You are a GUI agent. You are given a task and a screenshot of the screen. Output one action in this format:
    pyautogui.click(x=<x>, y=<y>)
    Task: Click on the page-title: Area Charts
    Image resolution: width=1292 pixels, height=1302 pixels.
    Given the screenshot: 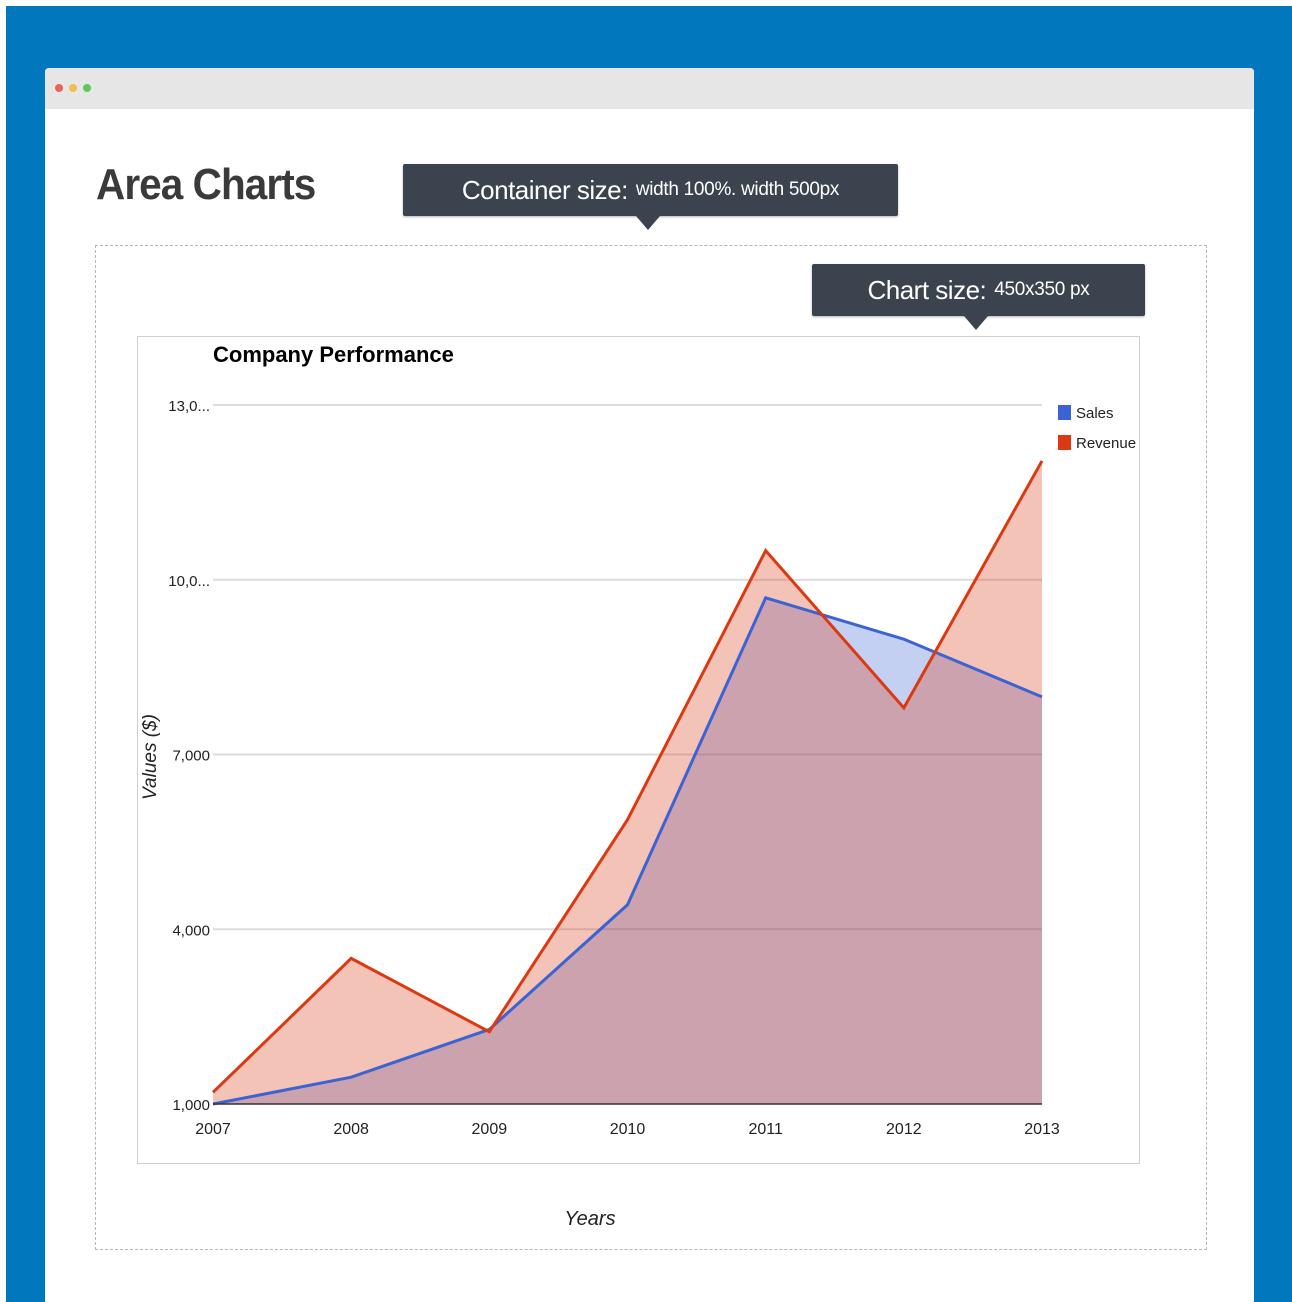 What is the action you would take?
    pyautogui.click(x=206, y=184)
    